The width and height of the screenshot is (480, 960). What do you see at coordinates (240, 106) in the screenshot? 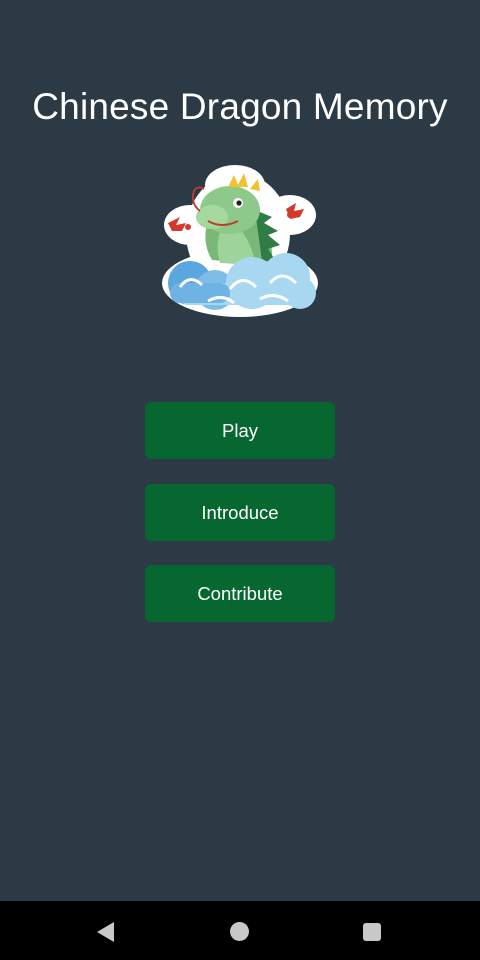
I see `page-title: Chinese Dragon Memory` at bounding box center [240, 106].